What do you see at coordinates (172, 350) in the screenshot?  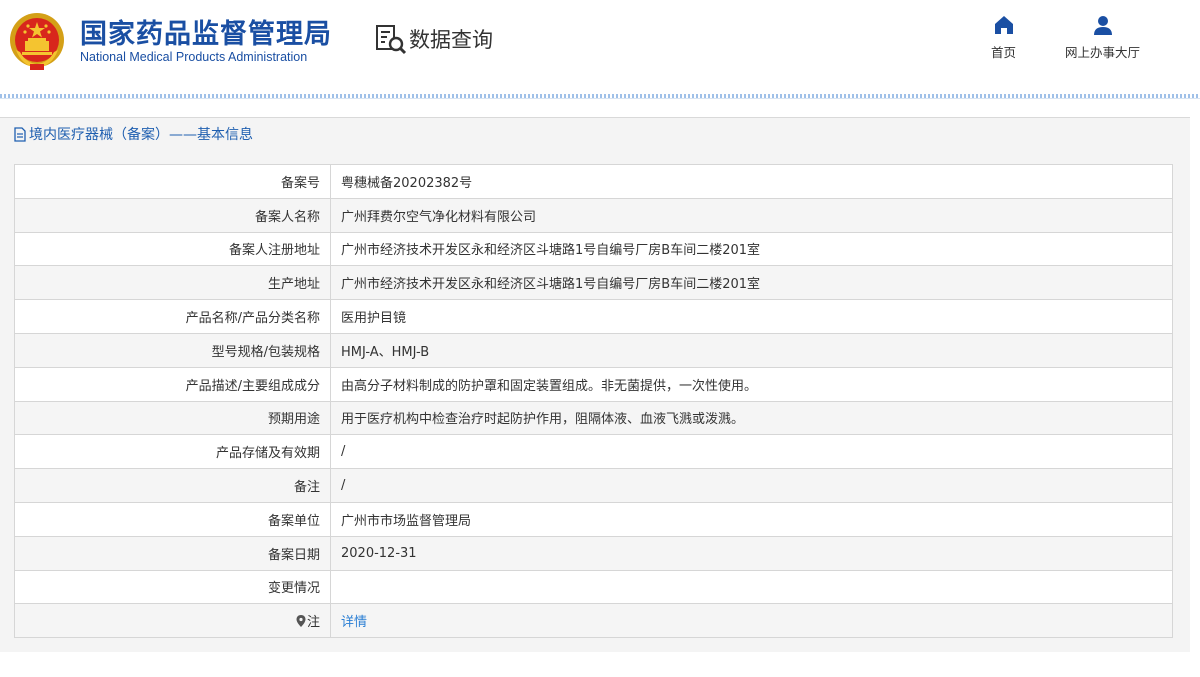 I see `row-label: 型号规格/包装规格` at bounding box center [172, 350].